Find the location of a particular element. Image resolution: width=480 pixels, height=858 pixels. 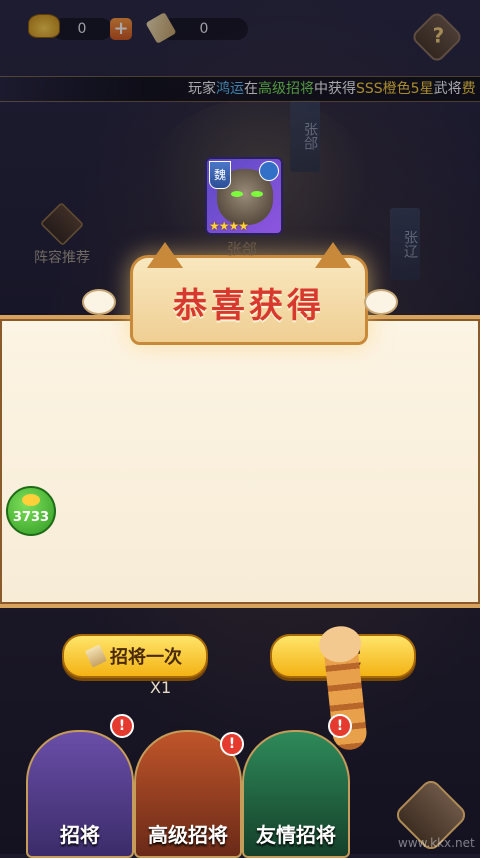

cat-ear-left is located at coordinates (165, 255).